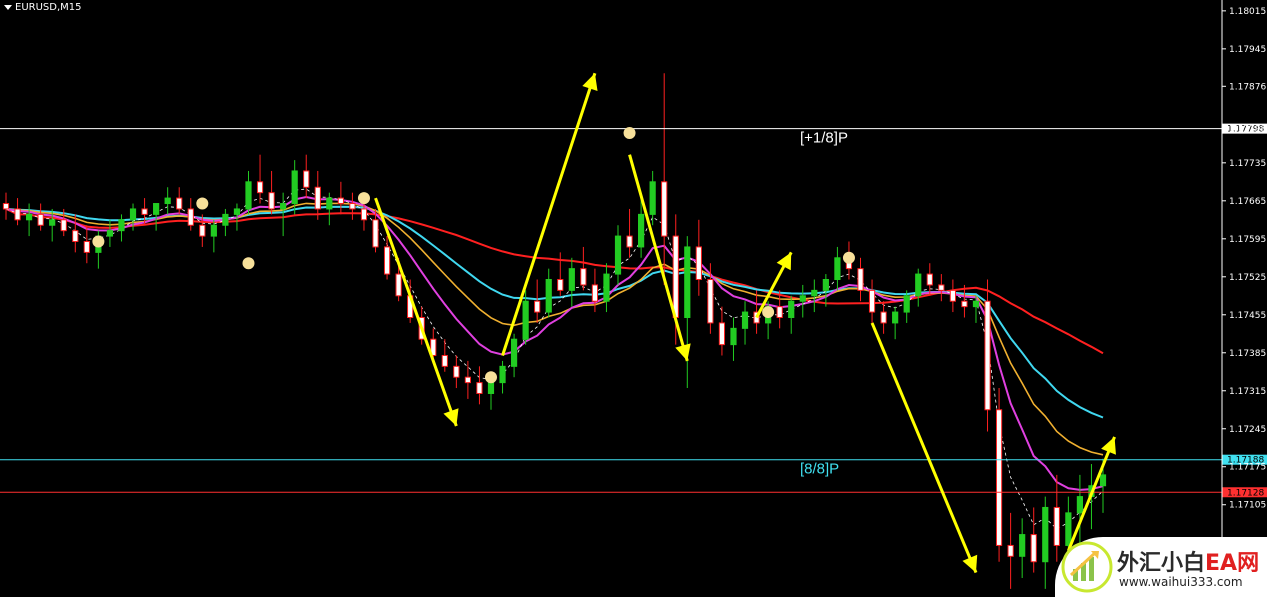 The width and height of the screenshot is (1267, 597). What do you see at coordinates (924, 448) in the screenshot?
I see `trend-arrow-shaft` at bounding box center [924, 448].